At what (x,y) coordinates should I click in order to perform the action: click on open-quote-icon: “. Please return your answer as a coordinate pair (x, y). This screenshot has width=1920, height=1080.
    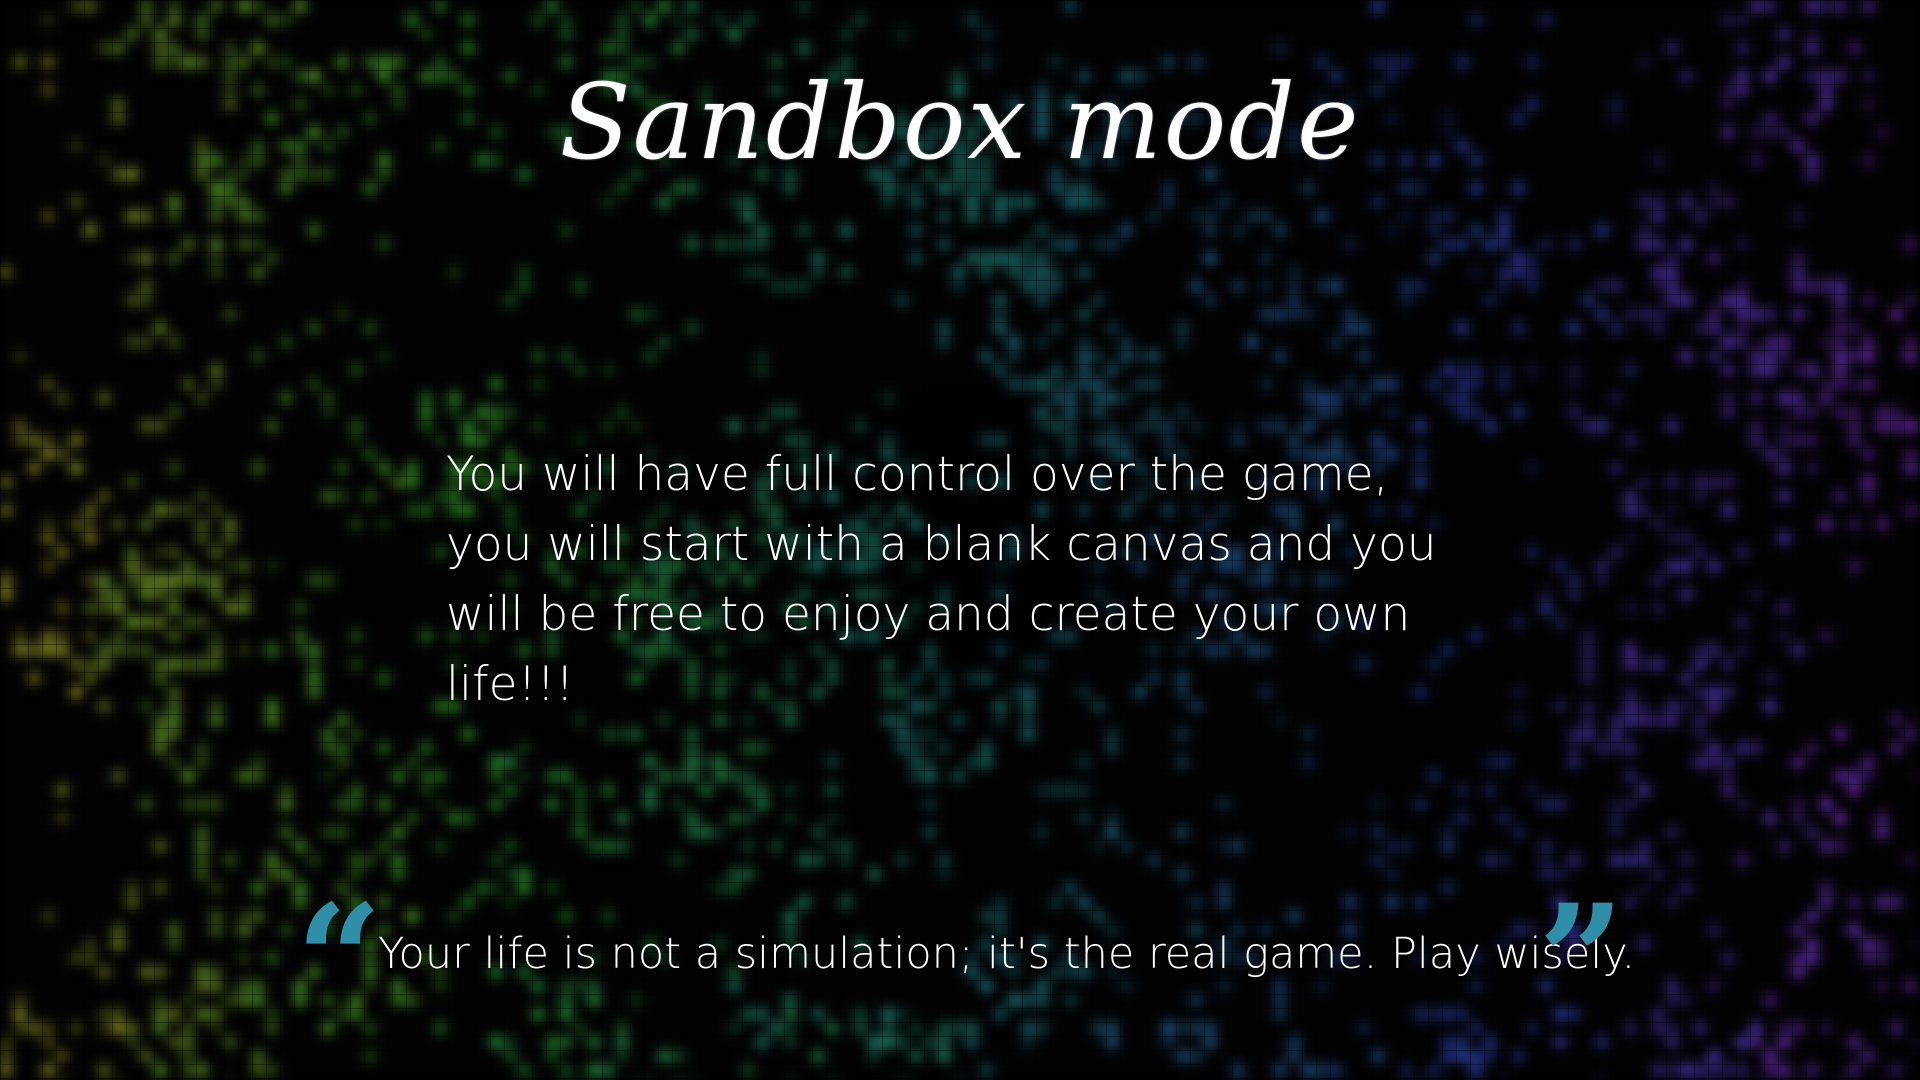
    Looking at the image, I should click on (339, 960).